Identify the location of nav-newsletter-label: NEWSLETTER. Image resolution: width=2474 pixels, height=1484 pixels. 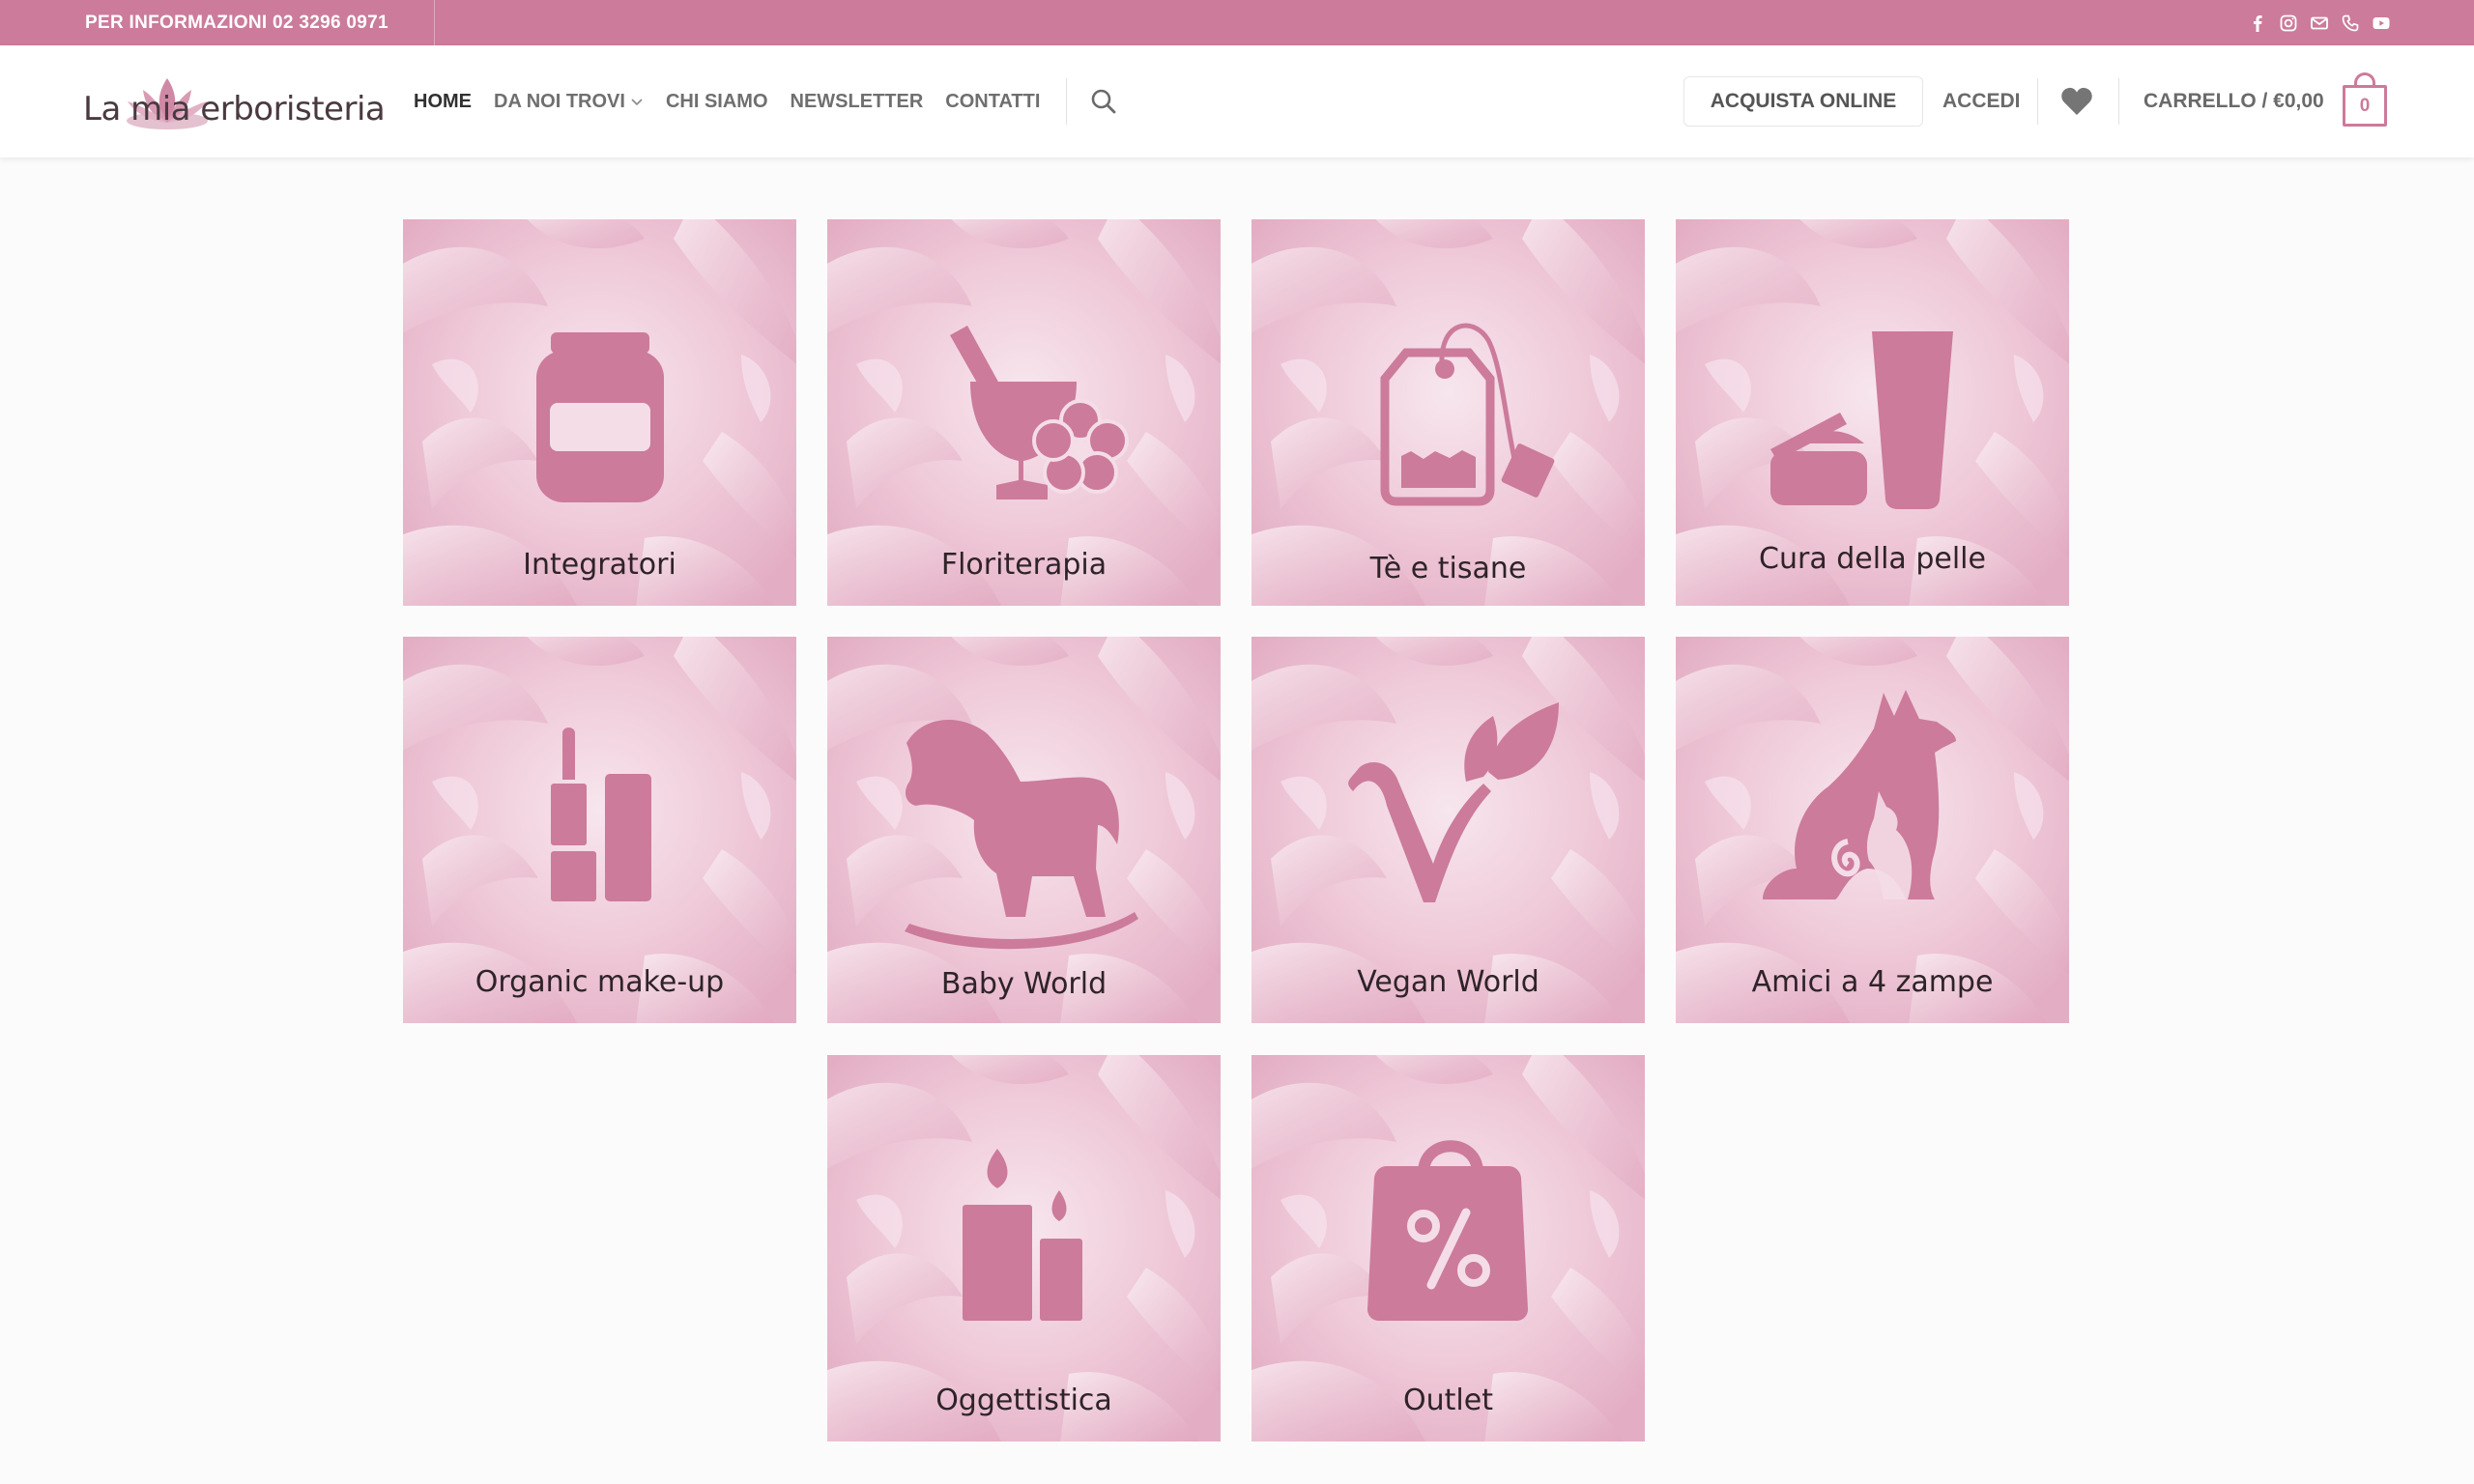
(857, 101).